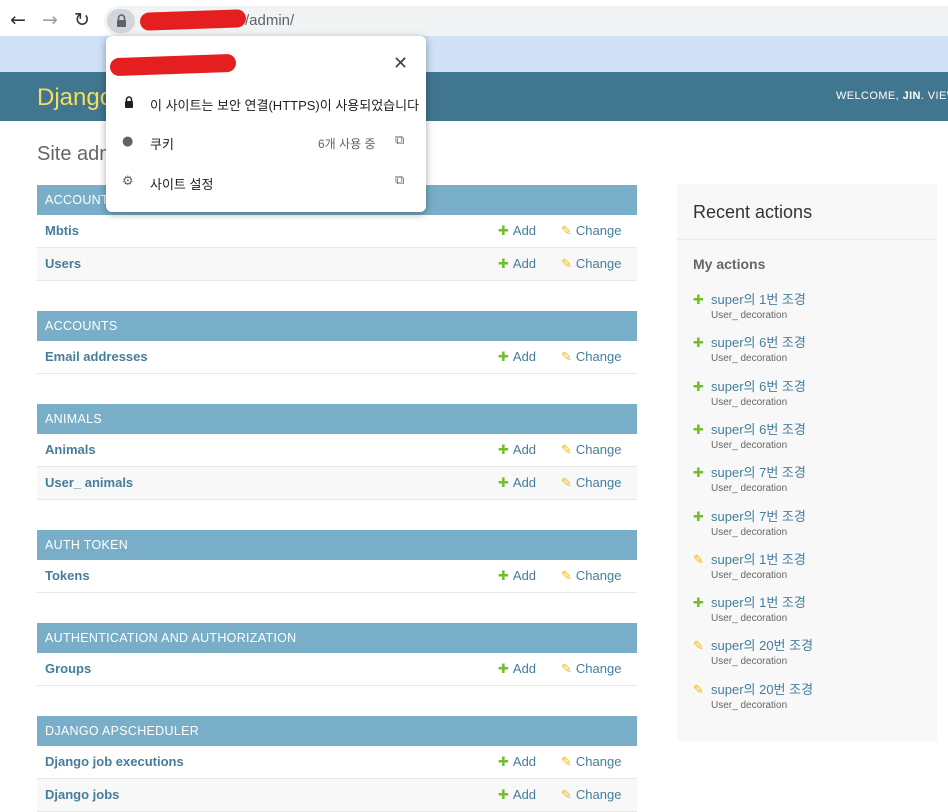 Image resolution: width=948 pixels, height=812 pixels. I want to click on my-actions-heading: My actions, so click(729, 264).